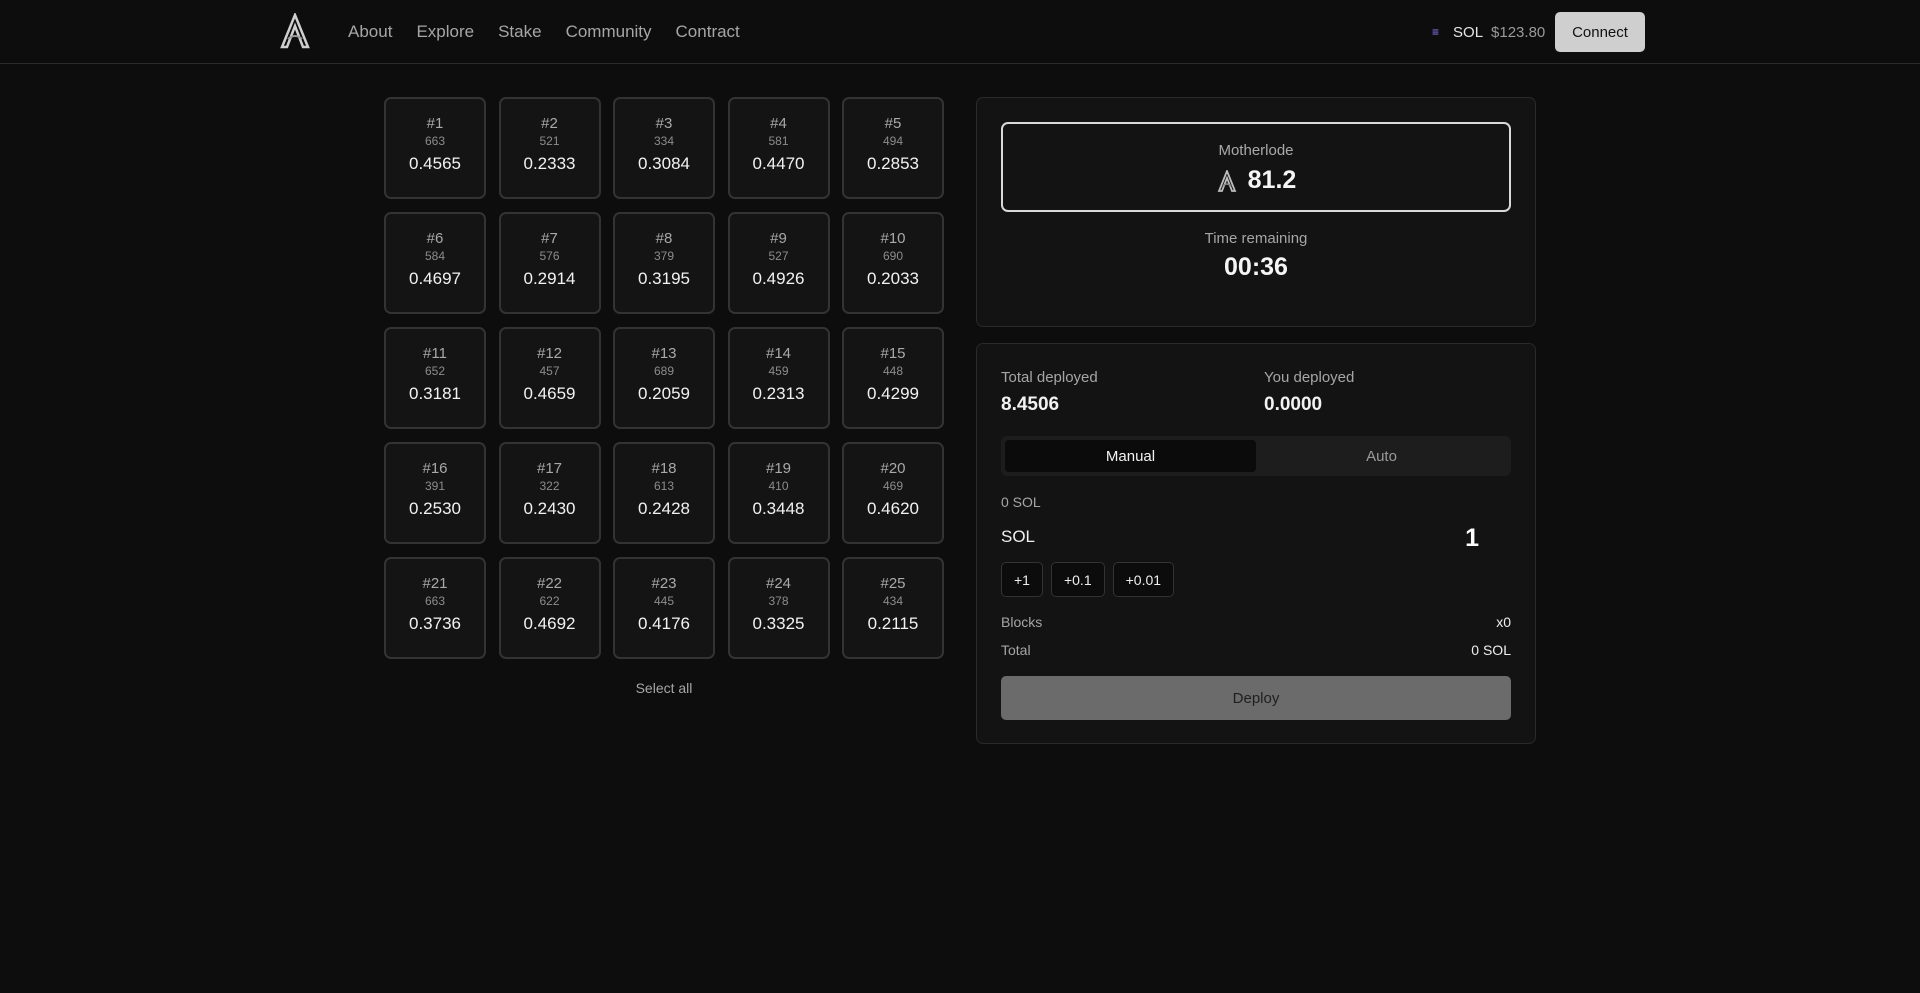  Describe the element at coordinates (1021, 502) in the screenshot. I see `sol-balance: 0 SOL` at that location.